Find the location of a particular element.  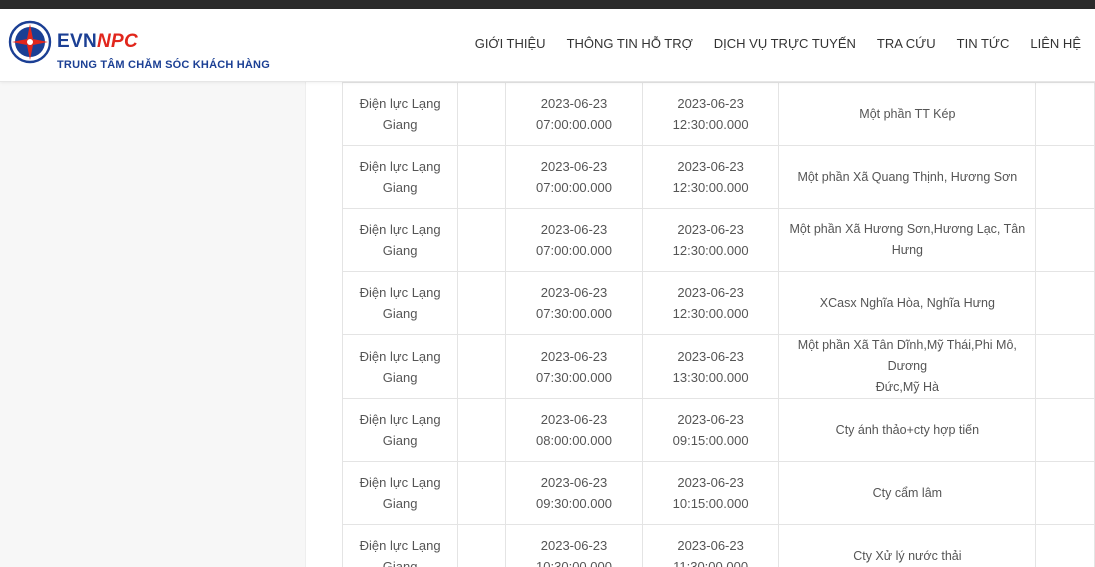

brand-name: EVNNPC is located at coordinates (97, 42).